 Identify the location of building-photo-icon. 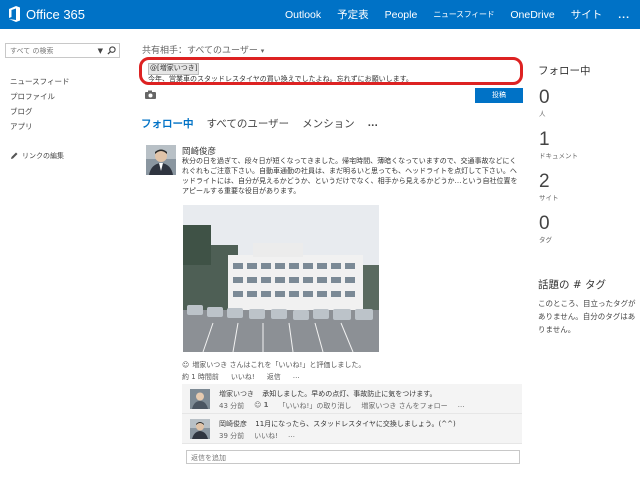
(281, 278).